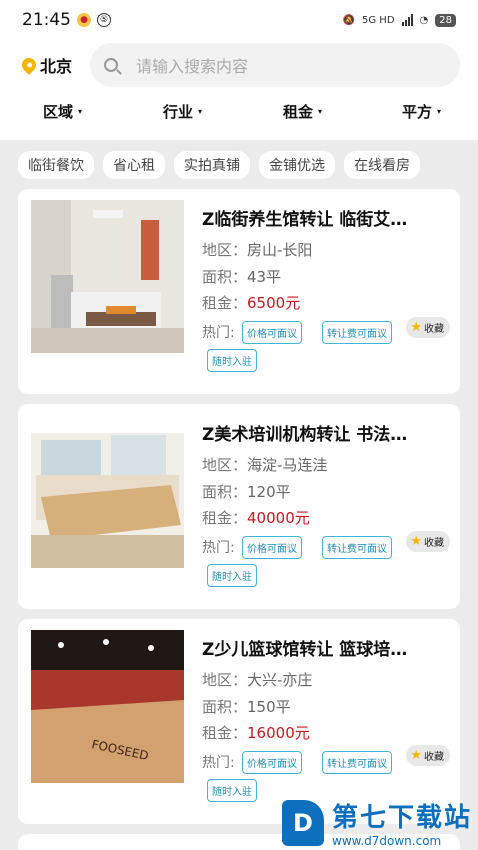 This screenshot has width=478, height=850. What do you see at coordinates (280, 680) in the screenshot?
I see `district-value: 大兴-亦庄` at bounding box center [280, 680].